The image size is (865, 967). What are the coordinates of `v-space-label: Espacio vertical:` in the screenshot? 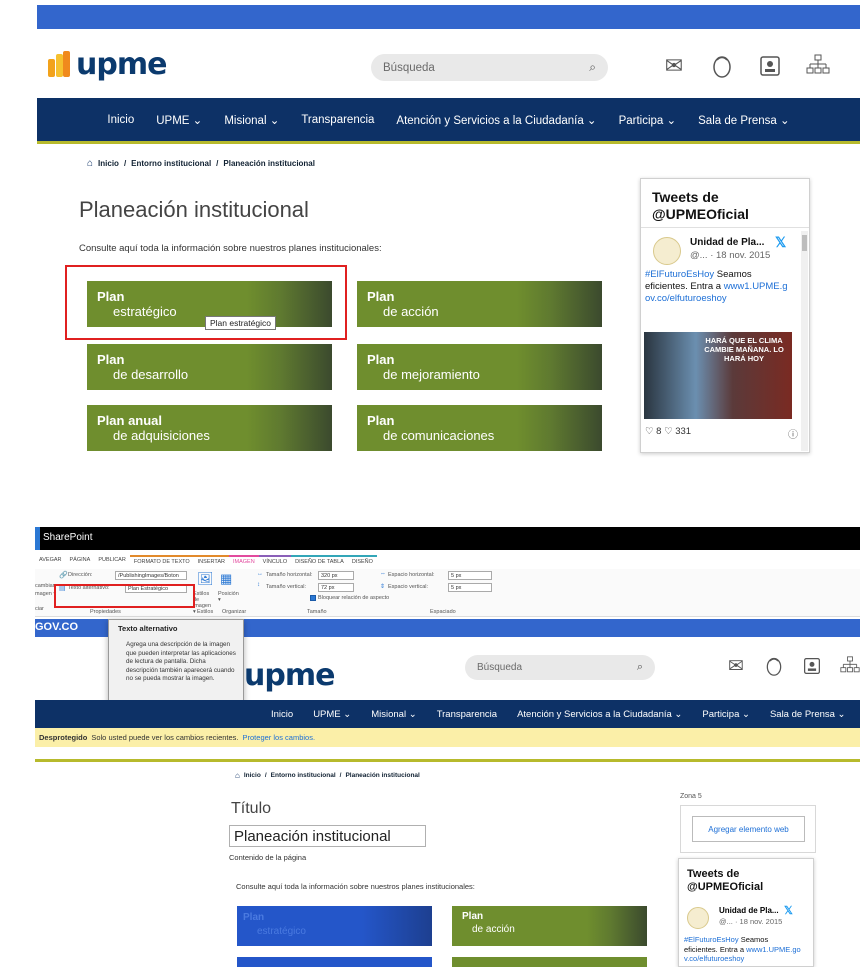 It's located at (408, 587).